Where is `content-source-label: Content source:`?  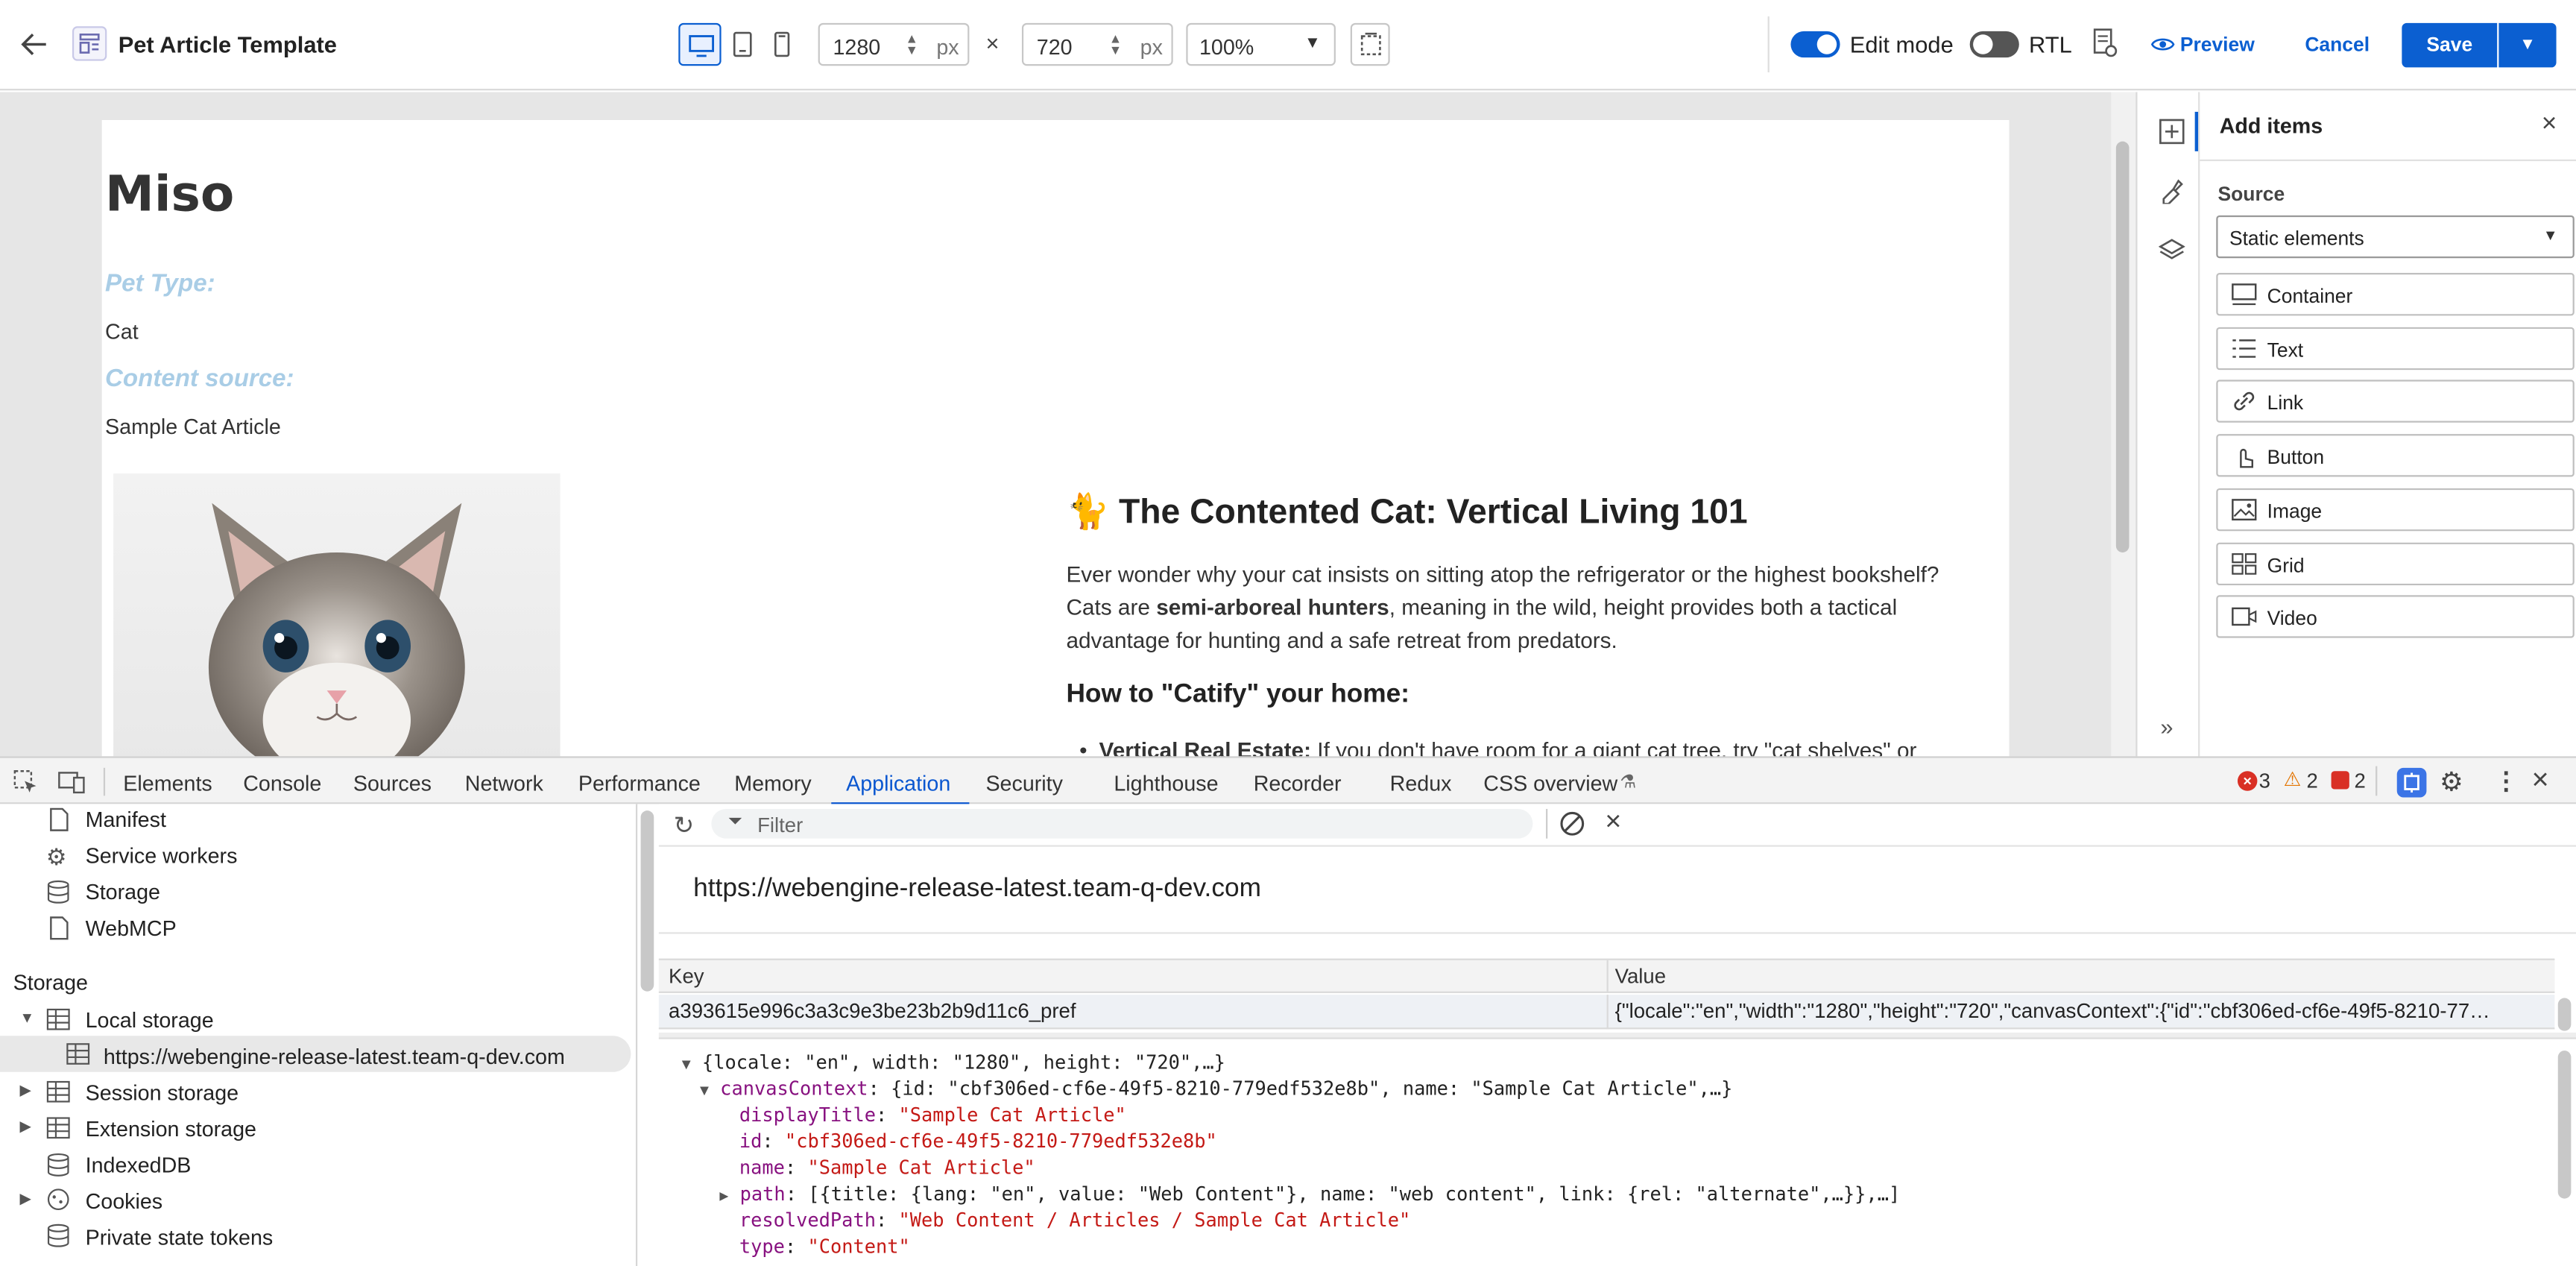
content-source-label: Content source: is located at coordinates (199, 379).